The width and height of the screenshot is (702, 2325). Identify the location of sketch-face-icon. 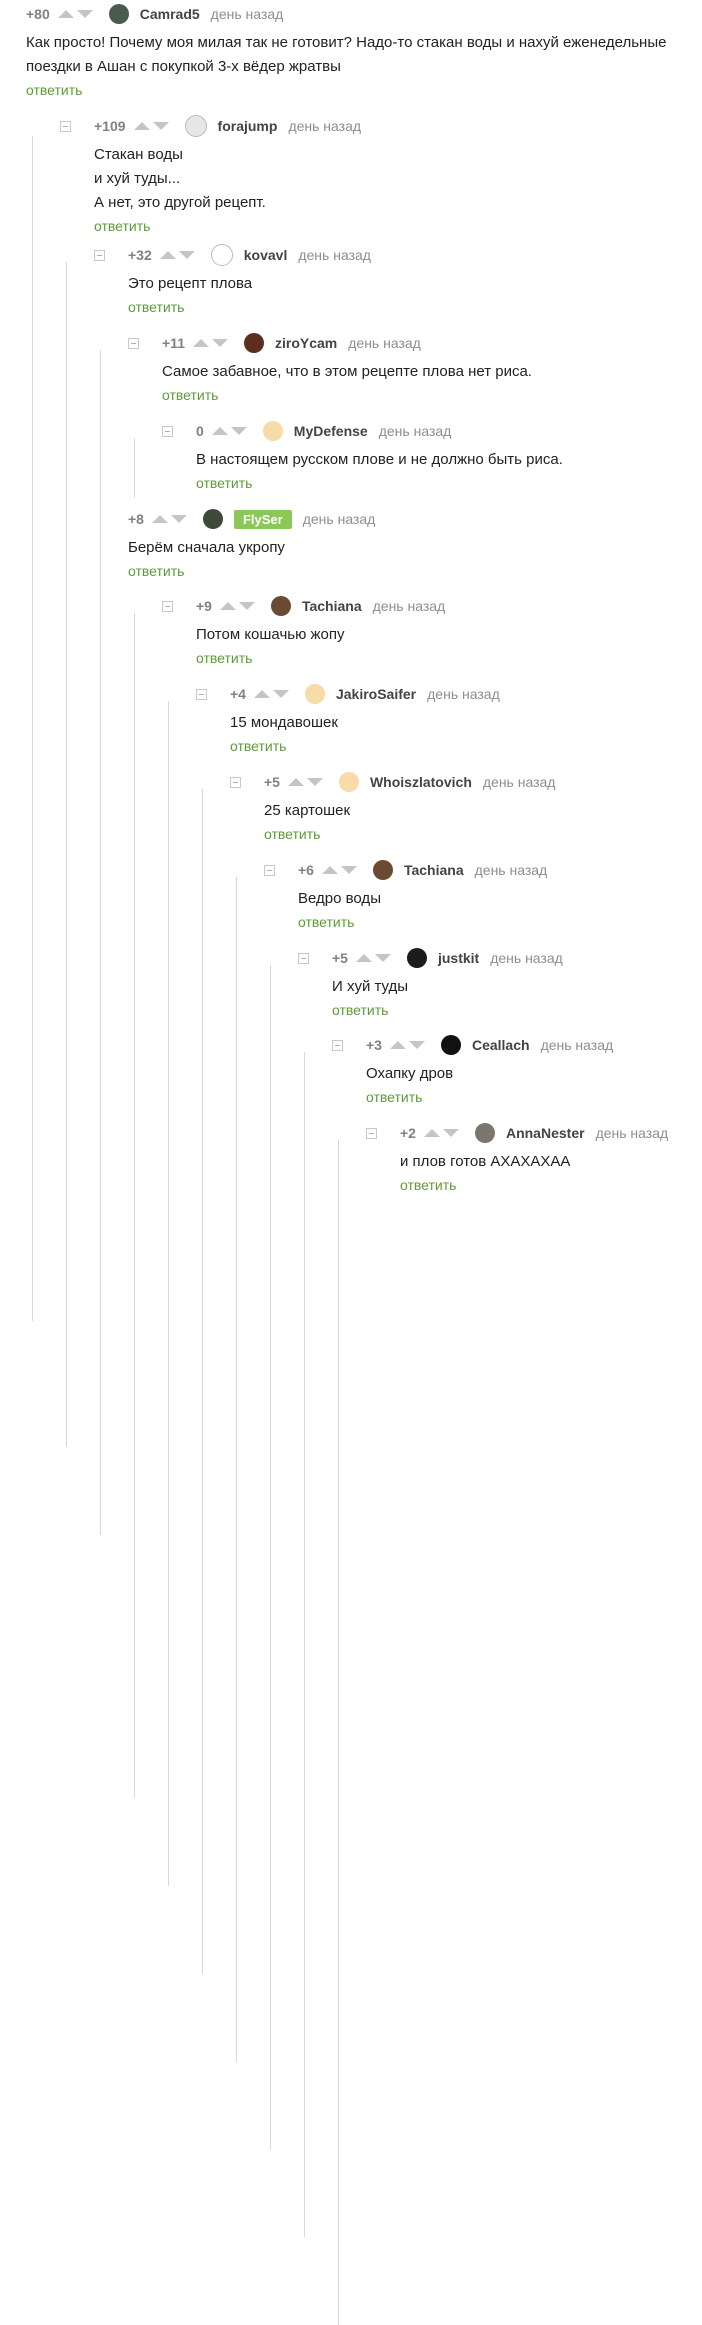
(221, 255).